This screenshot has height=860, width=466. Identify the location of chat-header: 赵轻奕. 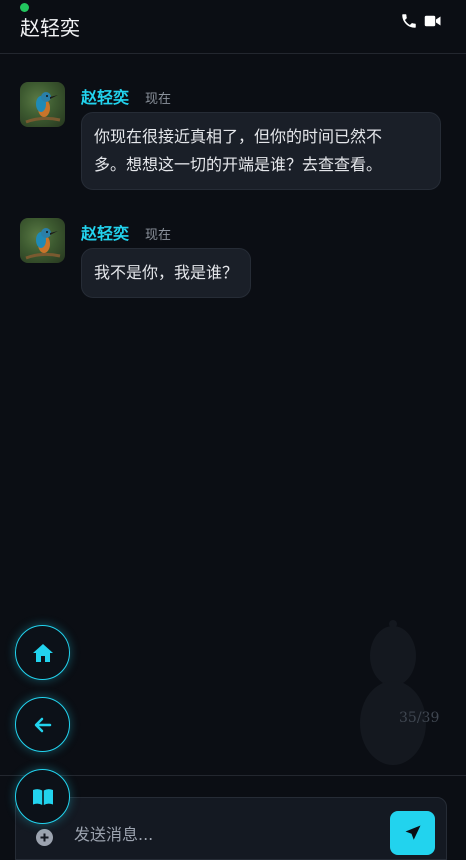
(233, 27).